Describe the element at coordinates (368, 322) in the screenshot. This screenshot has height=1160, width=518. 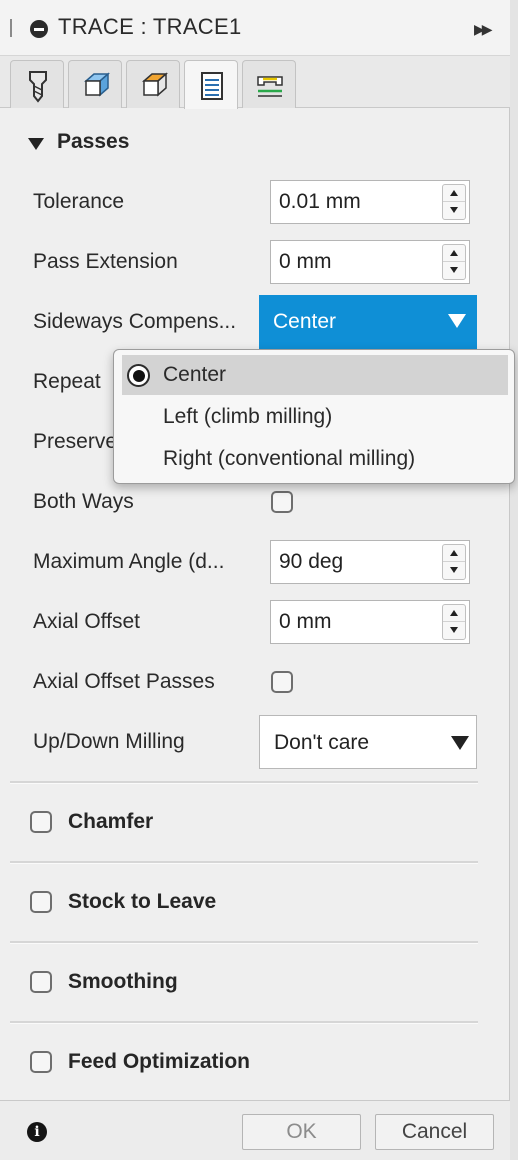
I see `sideways-compensation-select: Center` at that location.